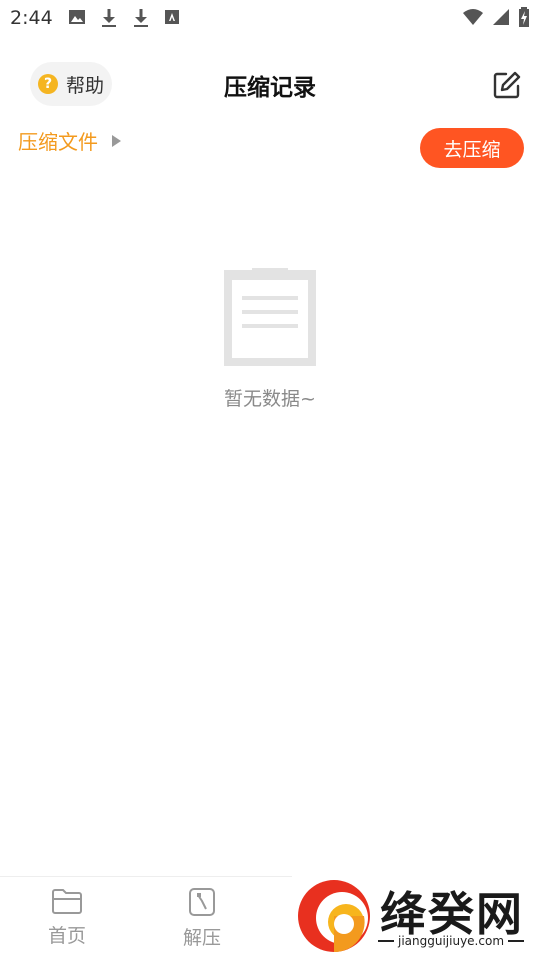 This screenshot has width=540, height=961. What do you see at coordinates (67, 901) in the screenshot?
I see `folder-icon` at bounding box center [67, 901].